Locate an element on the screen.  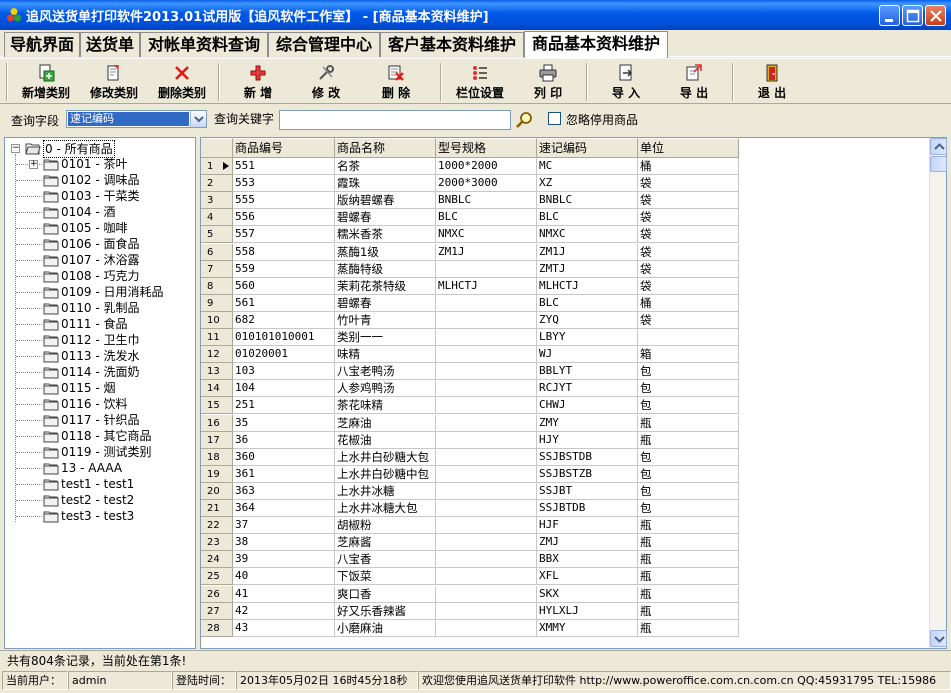
cell-name: 霞珠 is located at coordinates (385, 184).